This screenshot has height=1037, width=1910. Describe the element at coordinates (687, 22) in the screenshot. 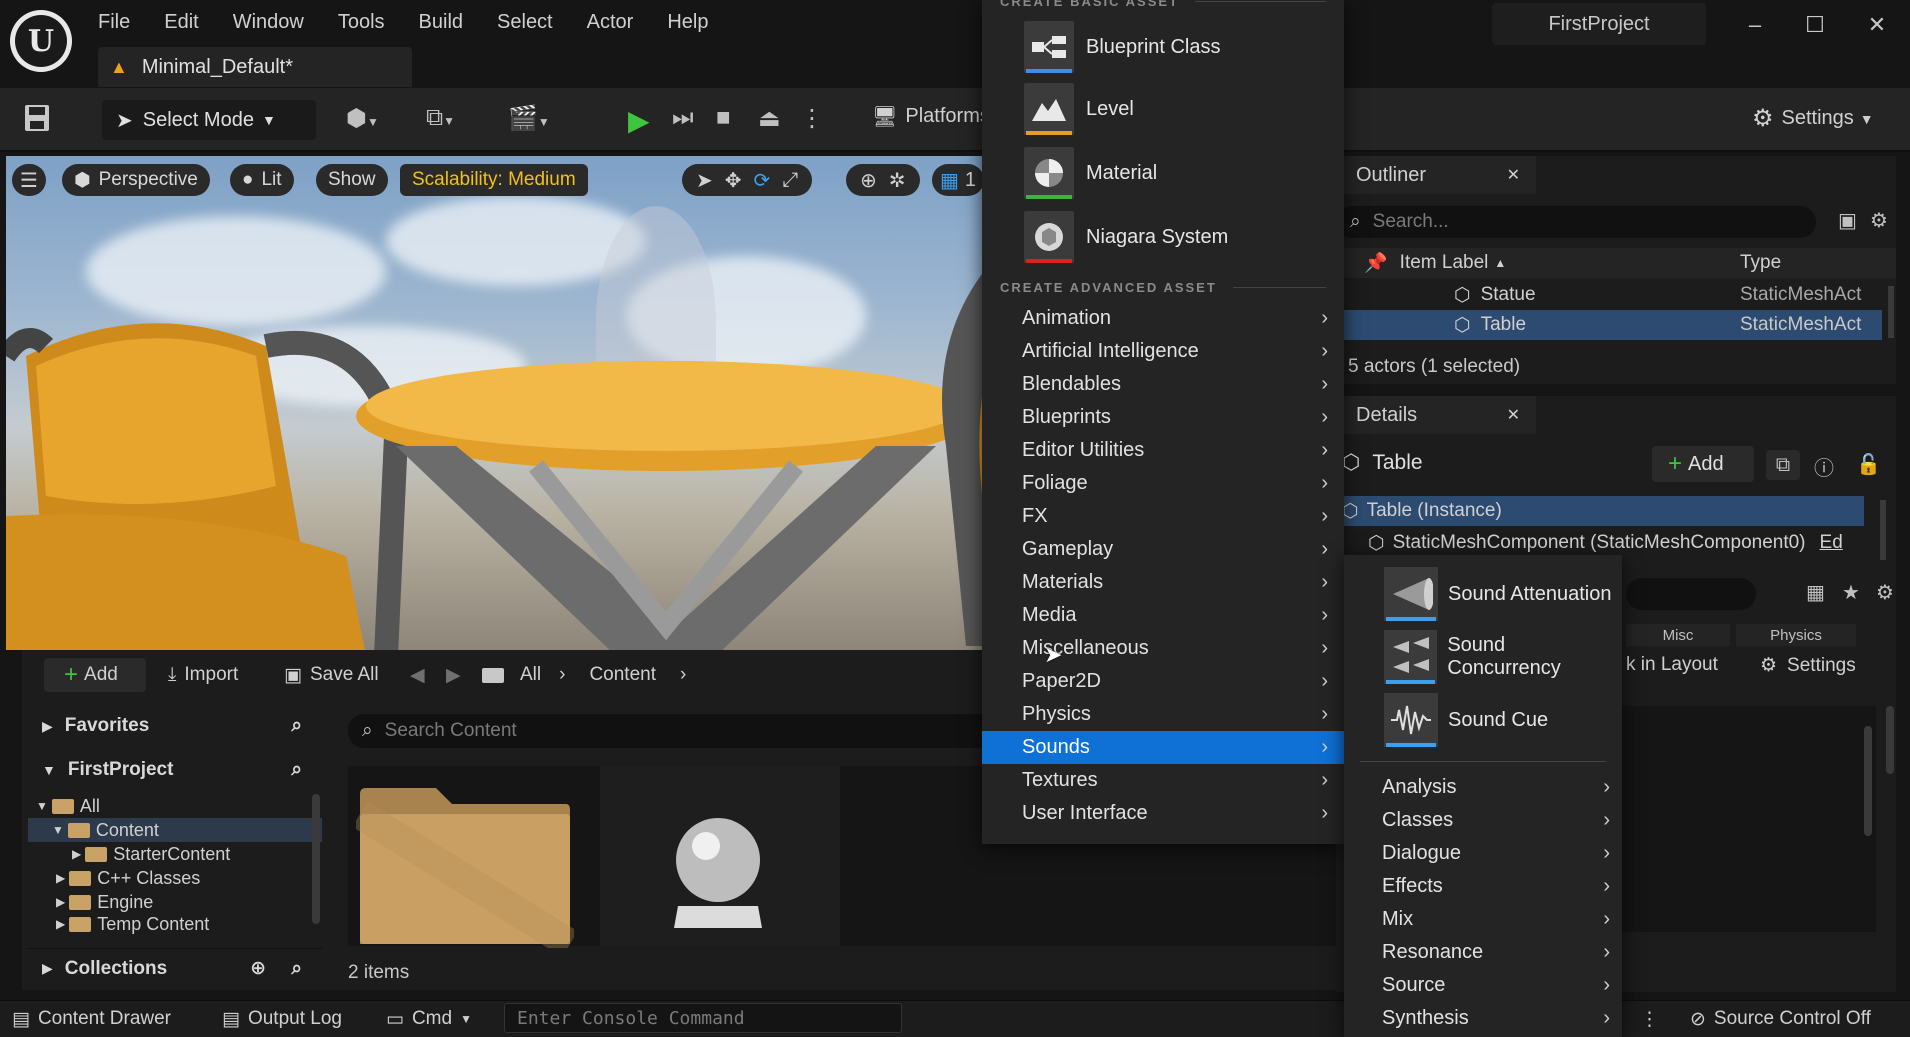

I see `menu-help: Help` at that location.